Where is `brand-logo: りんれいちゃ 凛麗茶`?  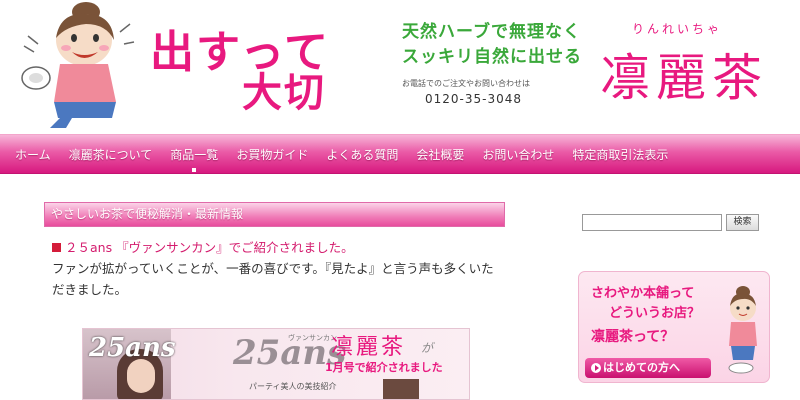
brand-logo: りんれいちゃ 凛麗茶 is located at coordinates (692, 64).